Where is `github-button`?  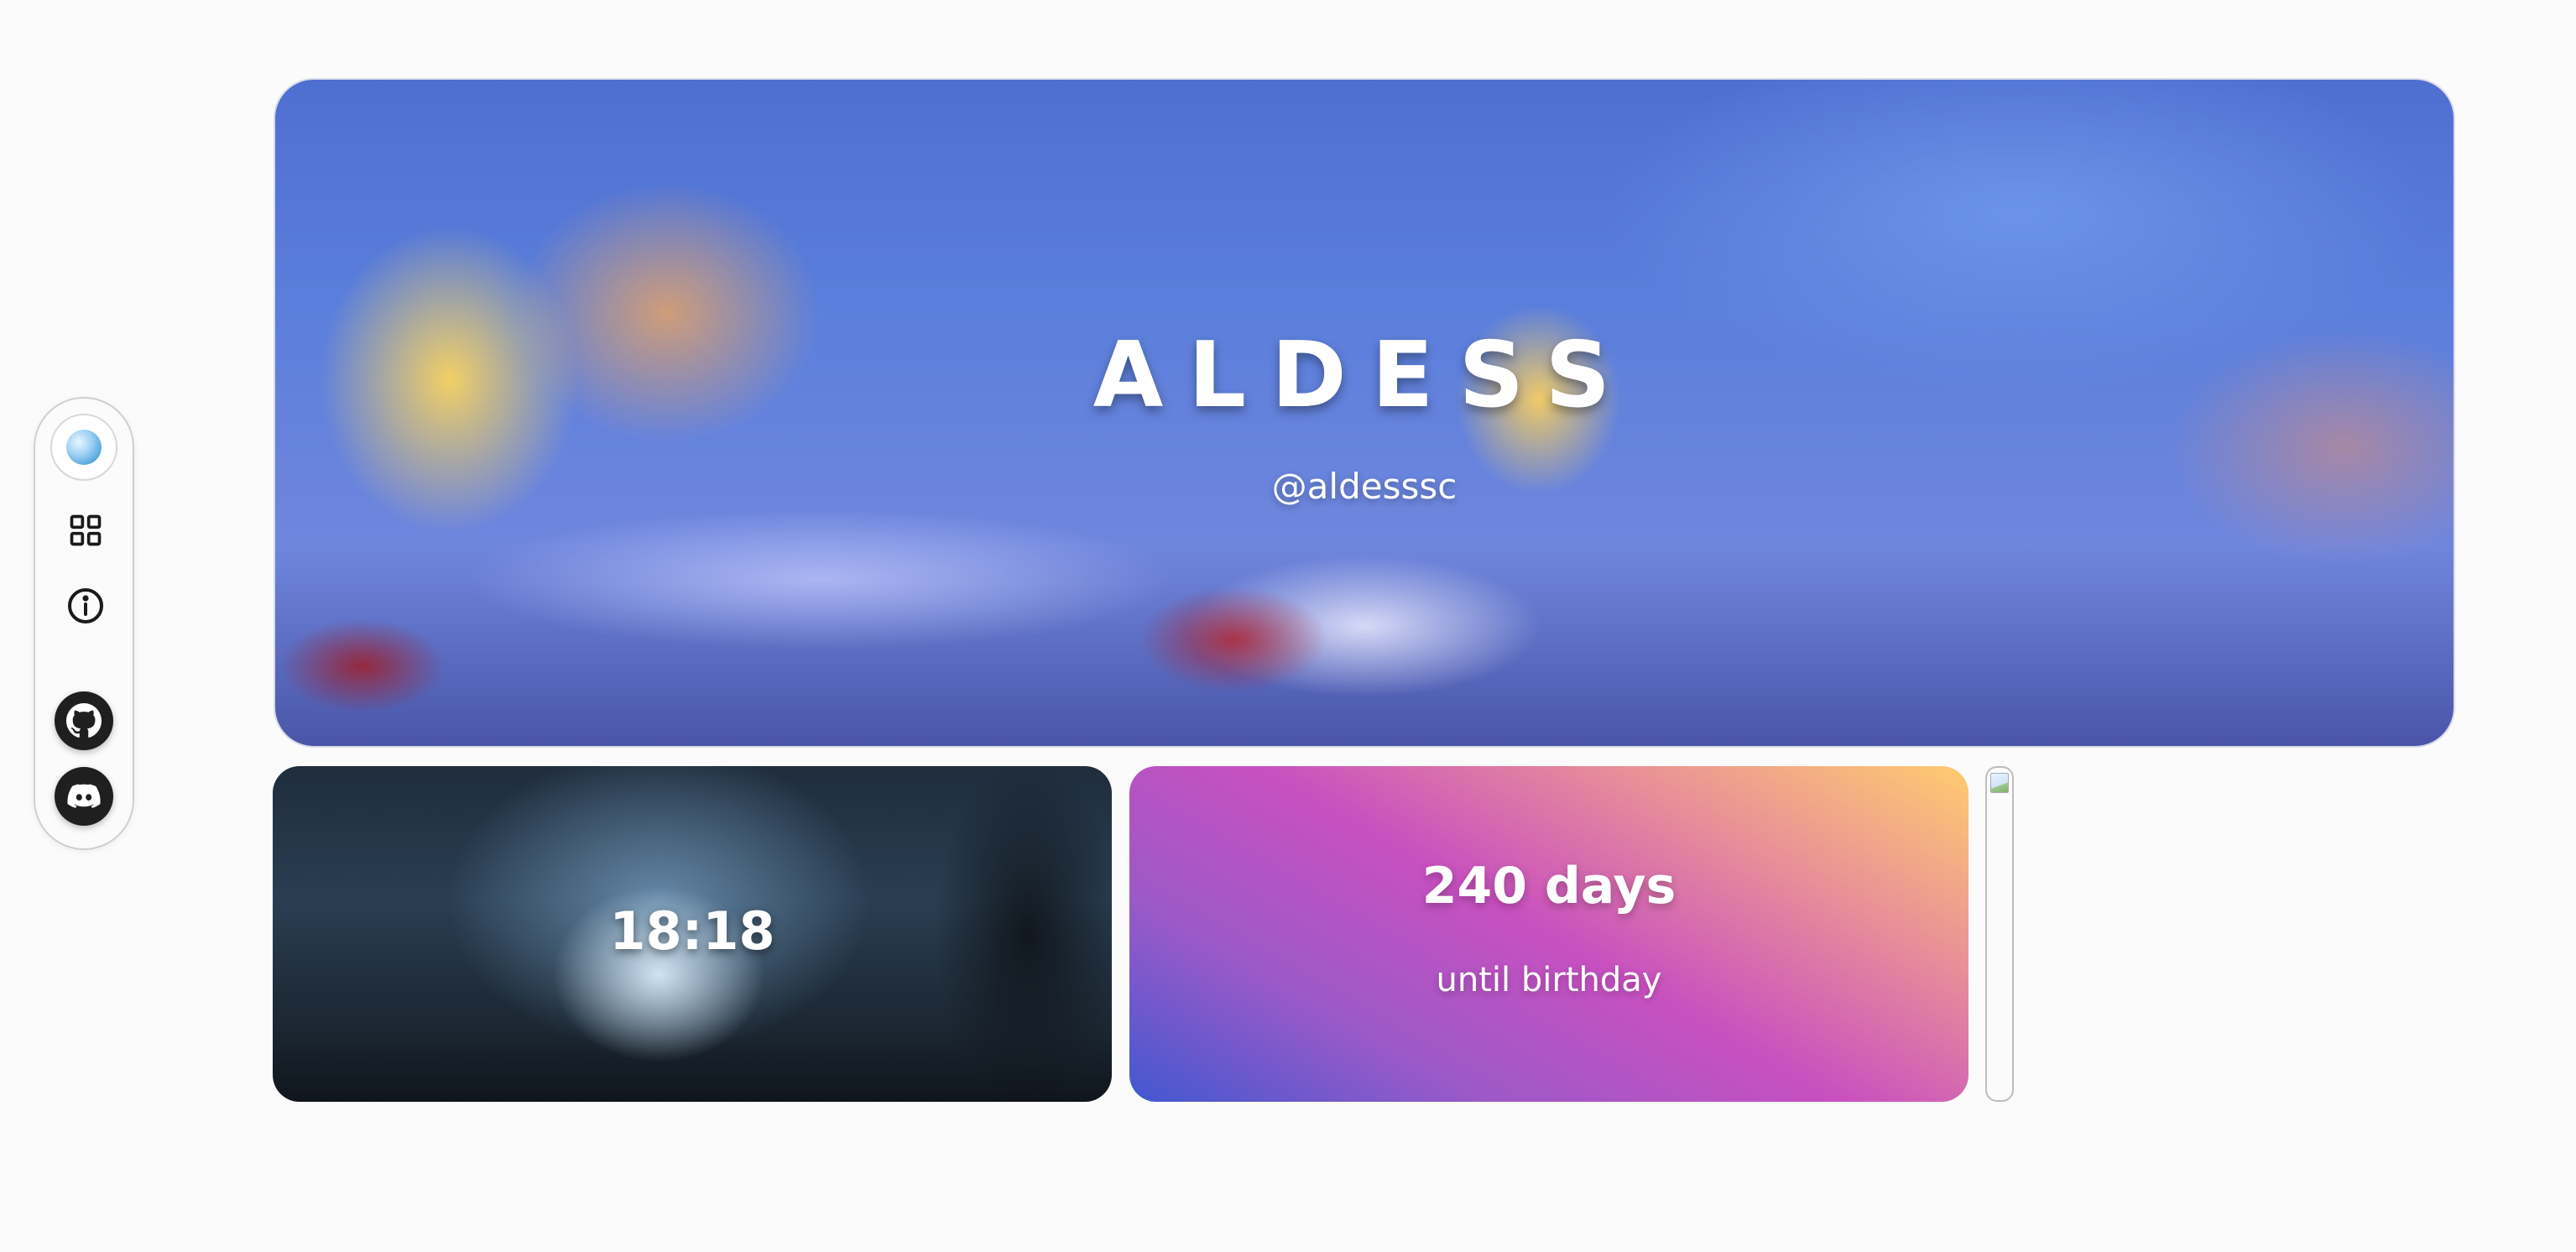 github-button is located at coordinates (84, 720).